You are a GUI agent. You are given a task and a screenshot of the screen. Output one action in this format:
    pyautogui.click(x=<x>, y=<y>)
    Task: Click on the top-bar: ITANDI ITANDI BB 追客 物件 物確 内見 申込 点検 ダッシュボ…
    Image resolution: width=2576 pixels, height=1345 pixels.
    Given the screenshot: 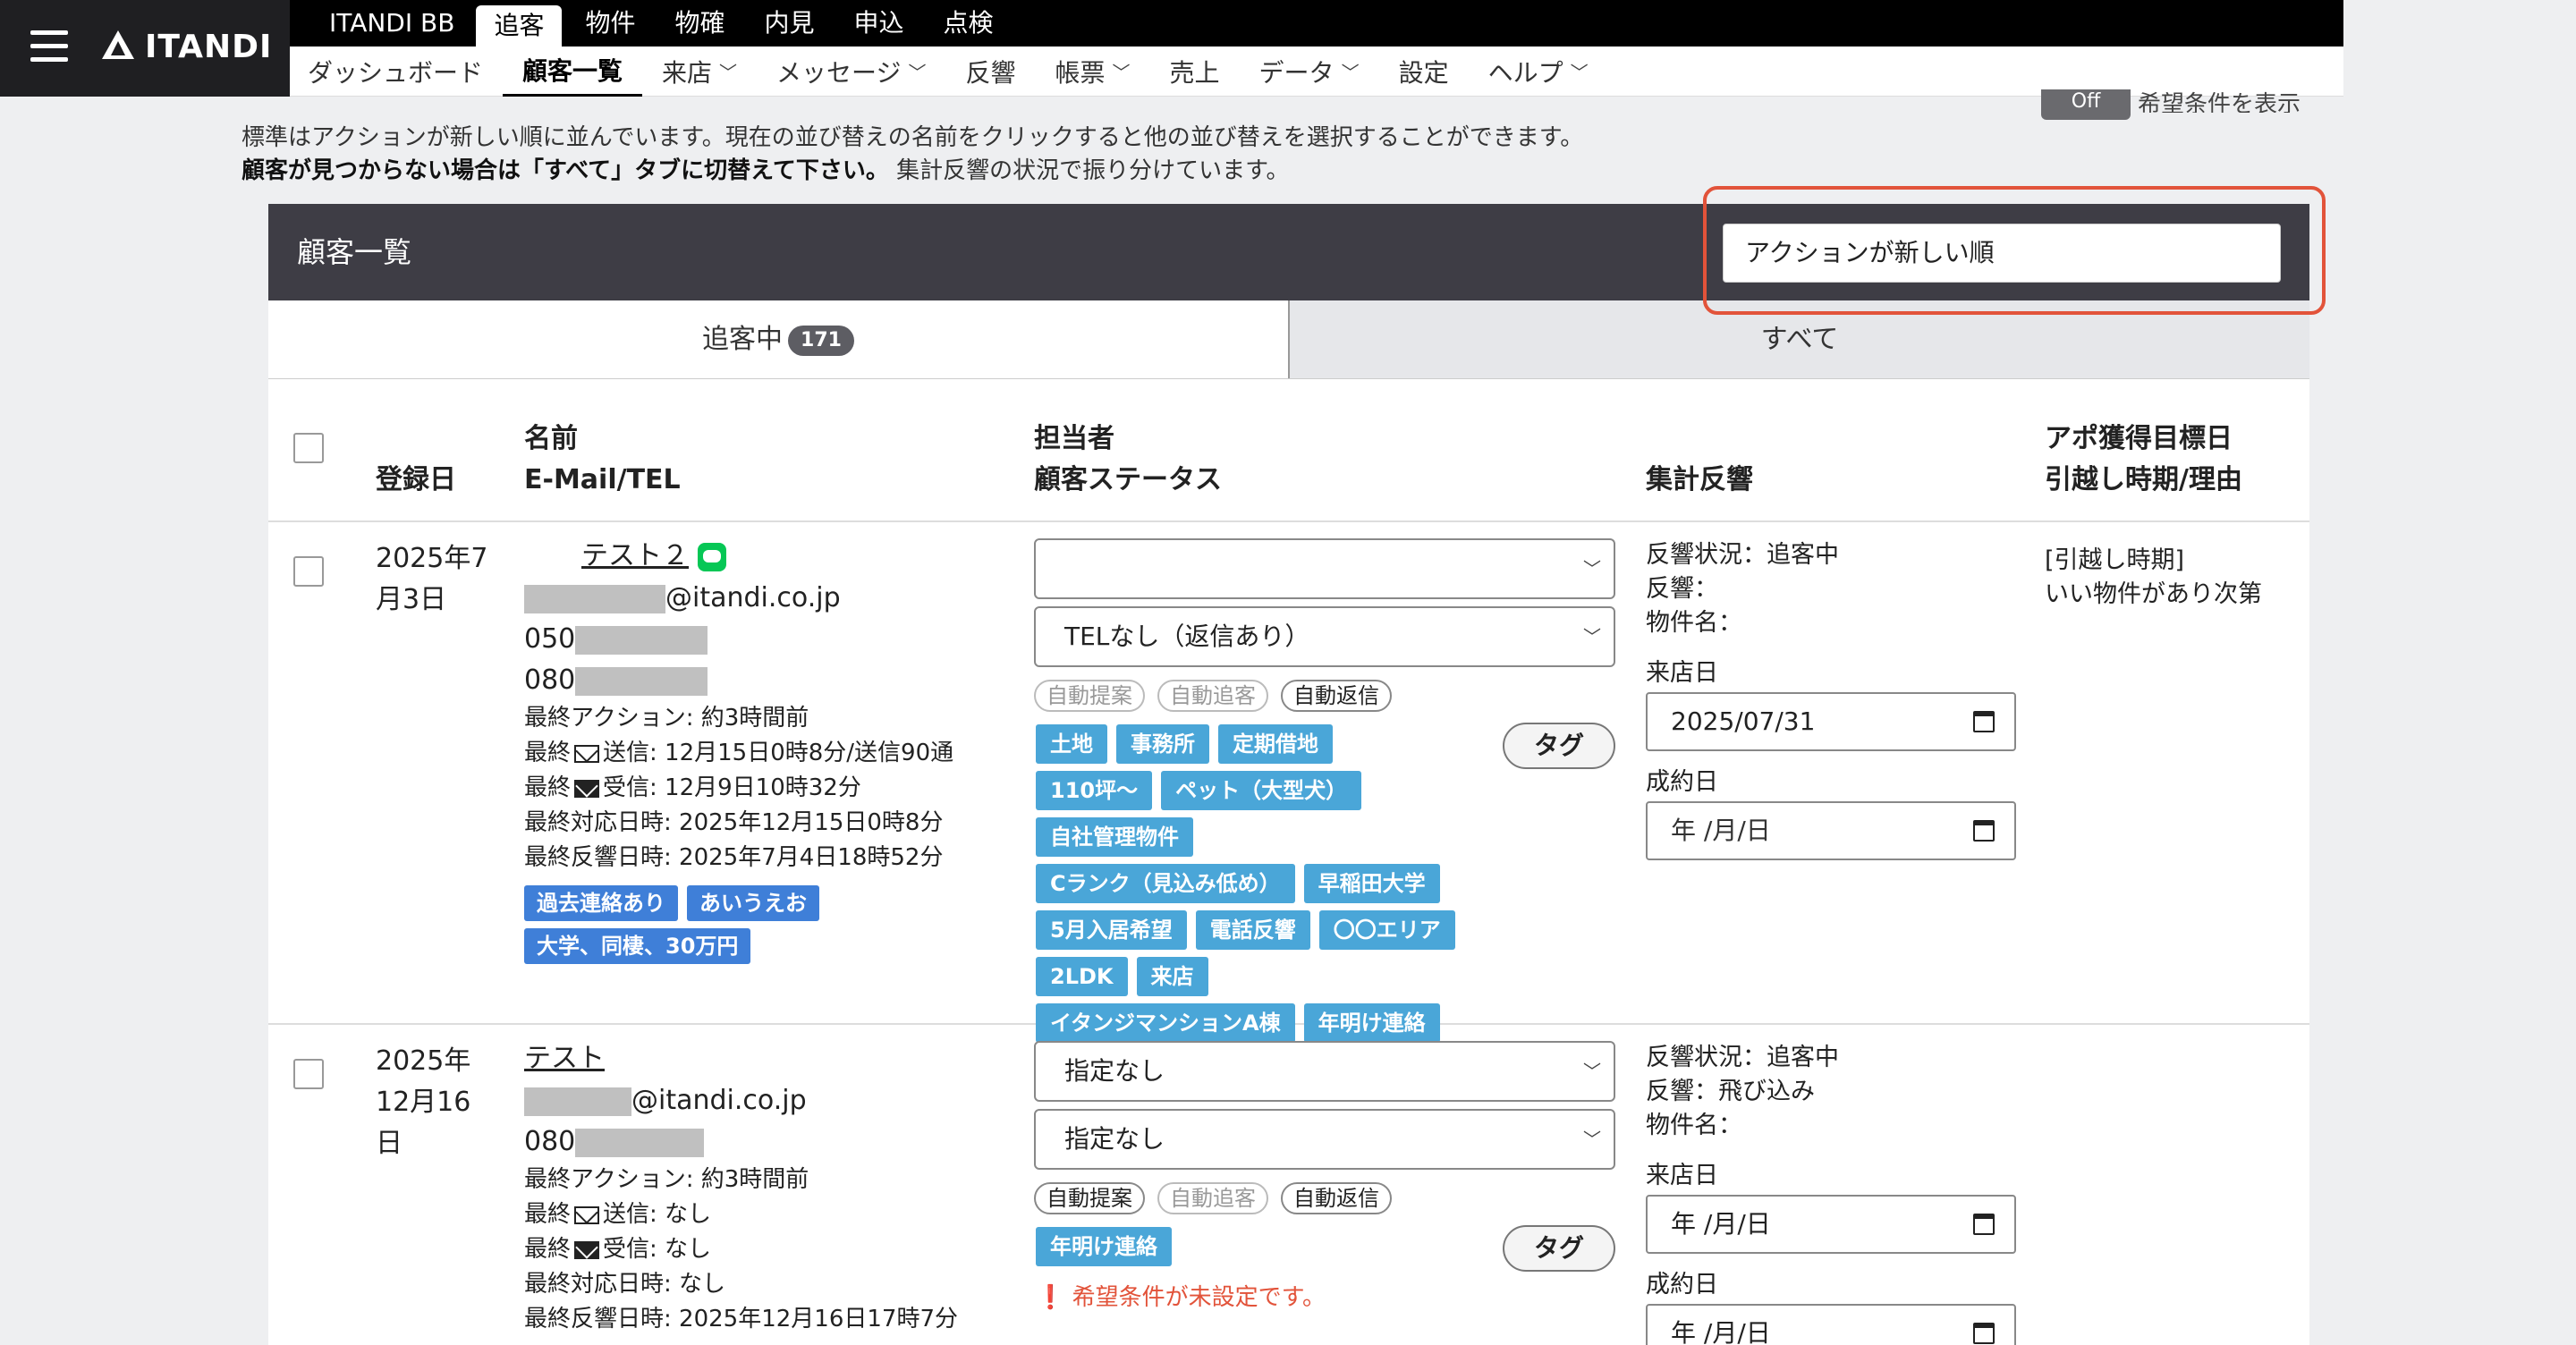 What is the action you would take?
    pyautogui.click(x=1288, y=48)
    